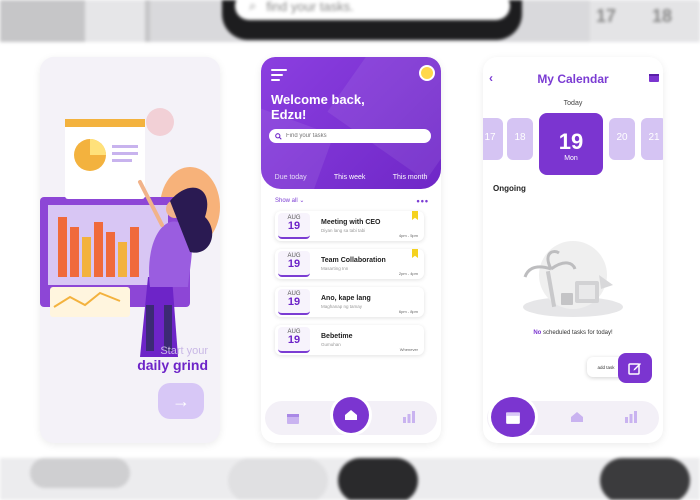 The image size is (700, 500). What do you see at coordinates (427, 73) in the screenshot?
I see `avatar` at bounding box center [427, 73].